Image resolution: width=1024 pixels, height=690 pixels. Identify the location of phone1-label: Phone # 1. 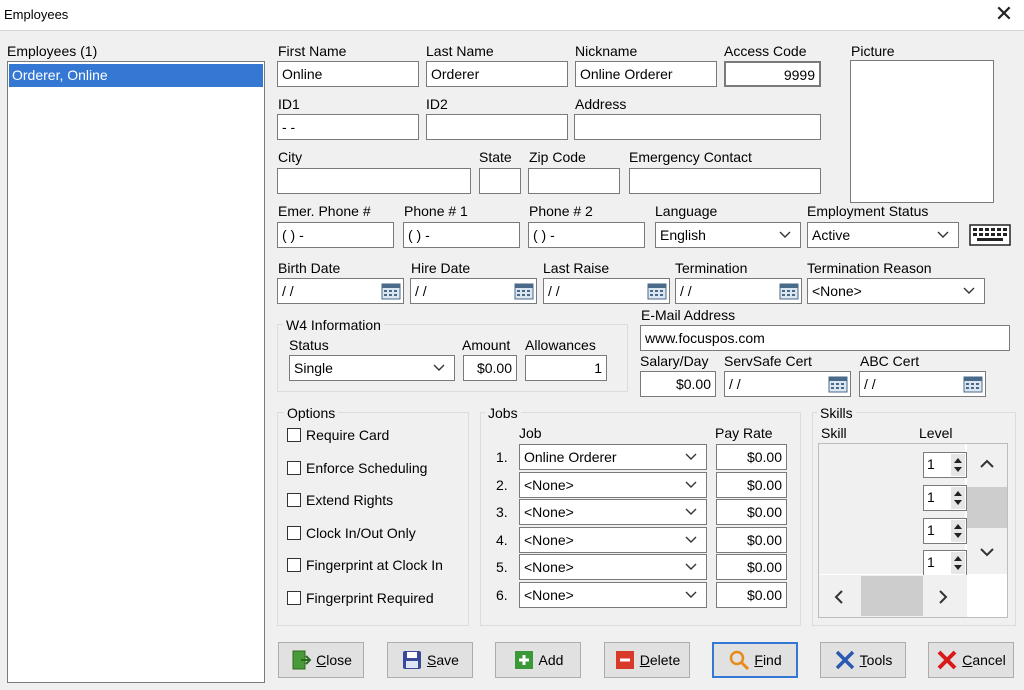
(436, 211).